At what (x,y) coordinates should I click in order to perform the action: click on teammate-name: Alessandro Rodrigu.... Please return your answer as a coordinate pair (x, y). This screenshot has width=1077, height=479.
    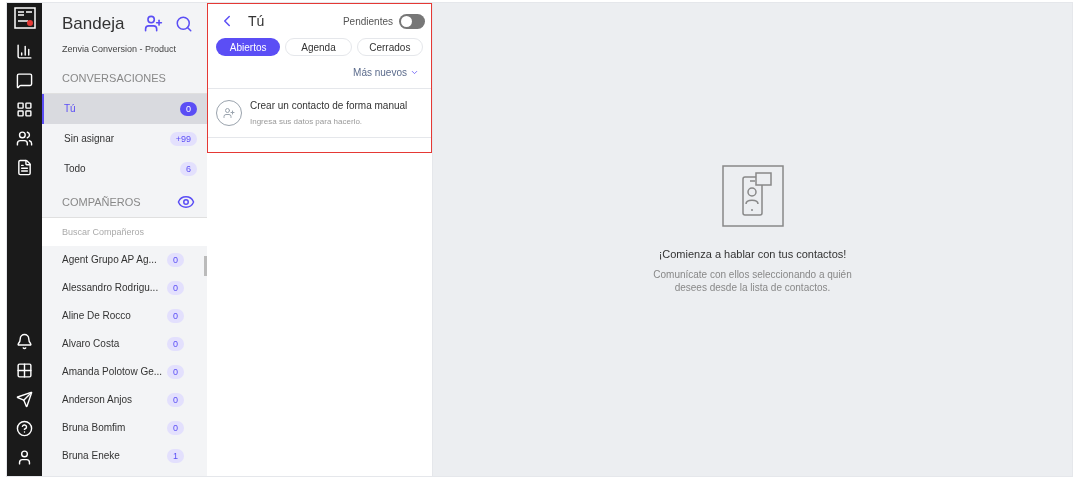
    Looking at the image, I should click on (111, 288).